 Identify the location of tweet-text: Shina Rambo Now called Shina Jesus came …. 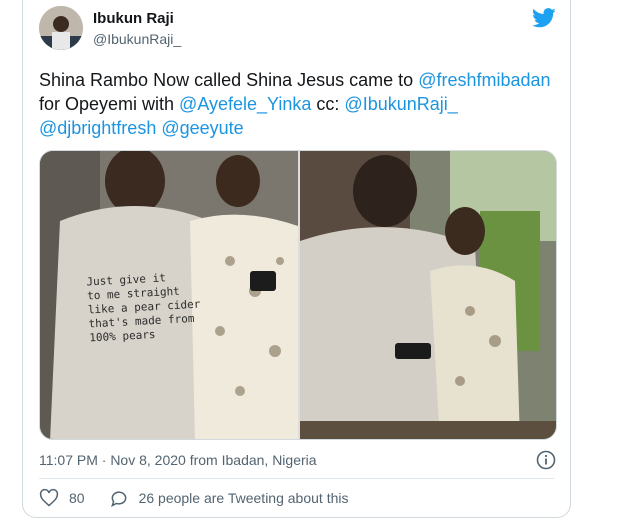
(299, 104).